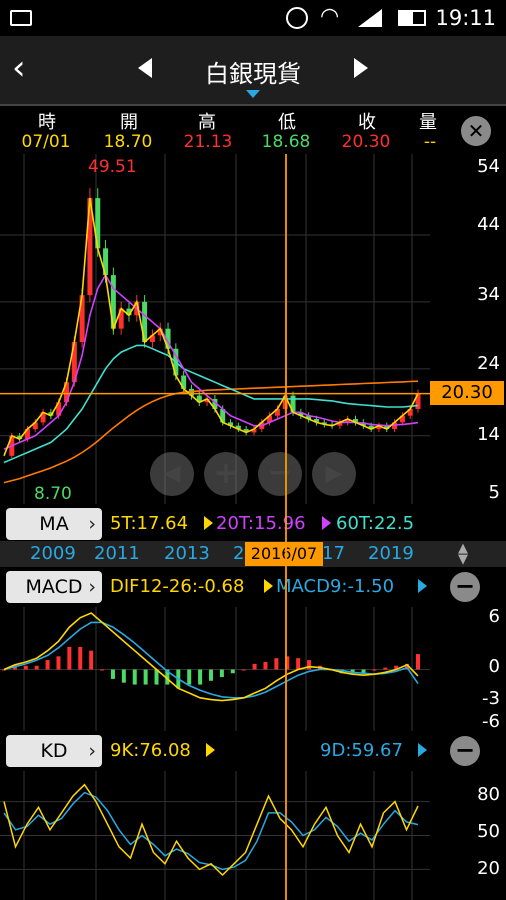 The image size is (506, 900). What do you see at coordinates (112, 167) in the screenshot?
I see `high-price-label: 49.51` at bounding box center [112, 167].